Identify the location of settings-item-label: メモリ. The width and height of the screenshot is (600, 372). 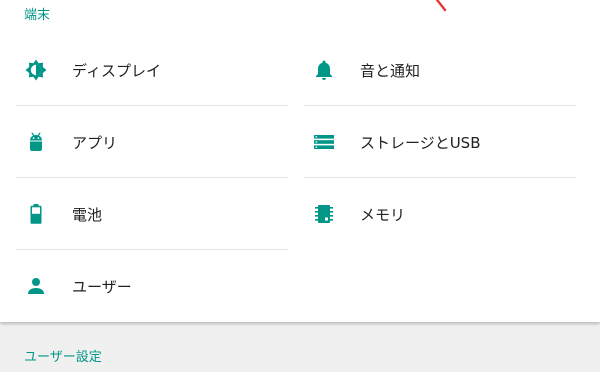
(383, 214).